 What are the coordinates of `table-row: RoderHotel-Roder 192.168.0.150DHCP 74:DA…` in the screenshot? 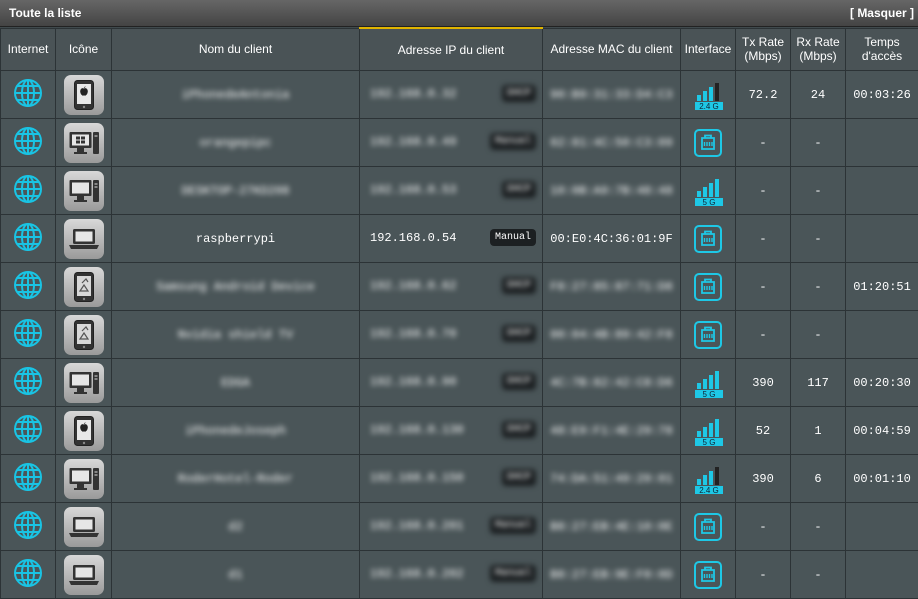 It's located at (459, 479).